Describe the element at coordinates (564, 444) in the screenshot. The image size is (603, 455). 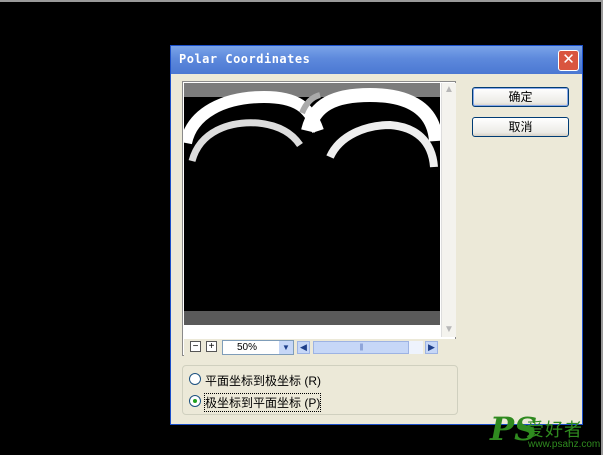
I see `watermark-url: www.psahz.com` at that location.